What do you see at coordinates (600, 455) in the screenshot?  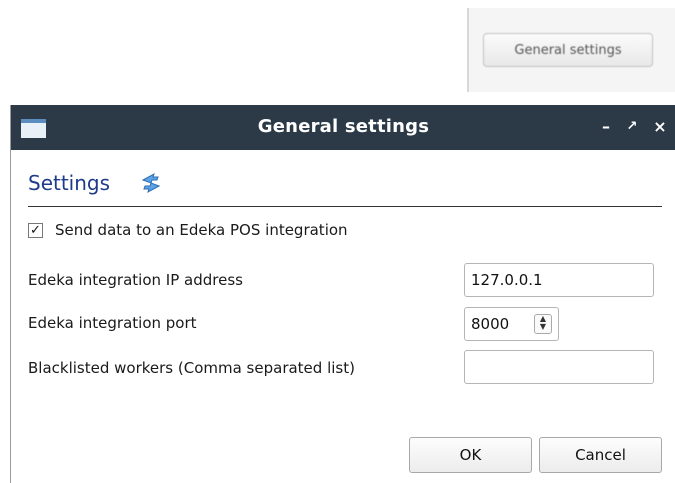 I see `cancel-button: Cancel` at bounding box center [600, 455].